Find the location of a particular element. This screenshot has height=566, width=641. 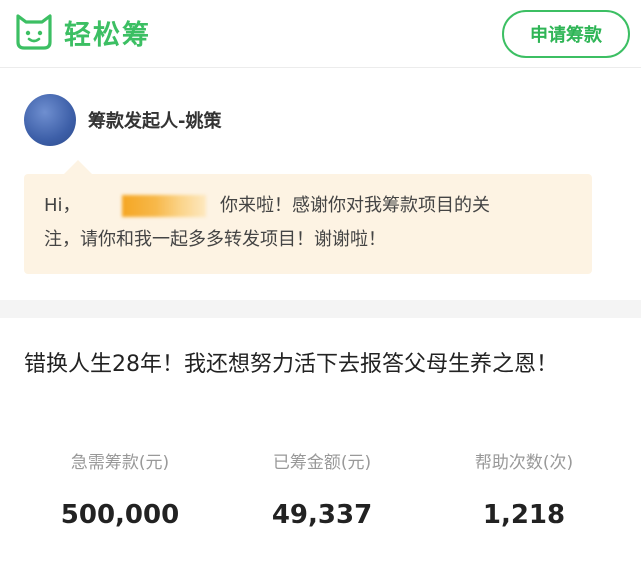

blurred-username is located at coordinates (164, 206).